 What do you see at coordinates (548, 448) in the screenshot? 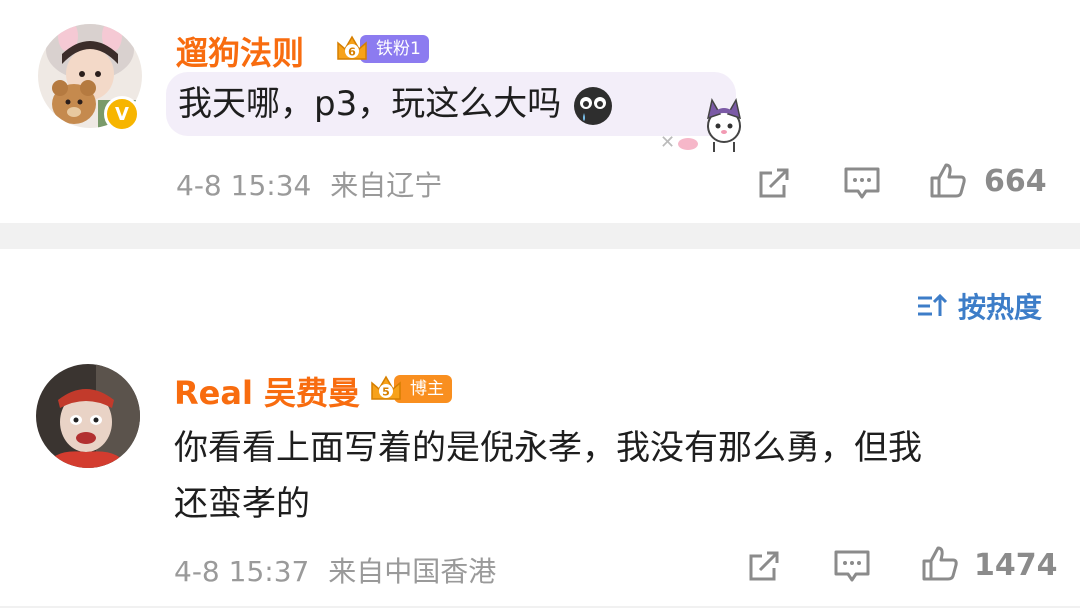
I see `comment-text-line: 你看看上面写着的是倪永孝，我没有那么勇，但我` at bounding box center [548, 448].